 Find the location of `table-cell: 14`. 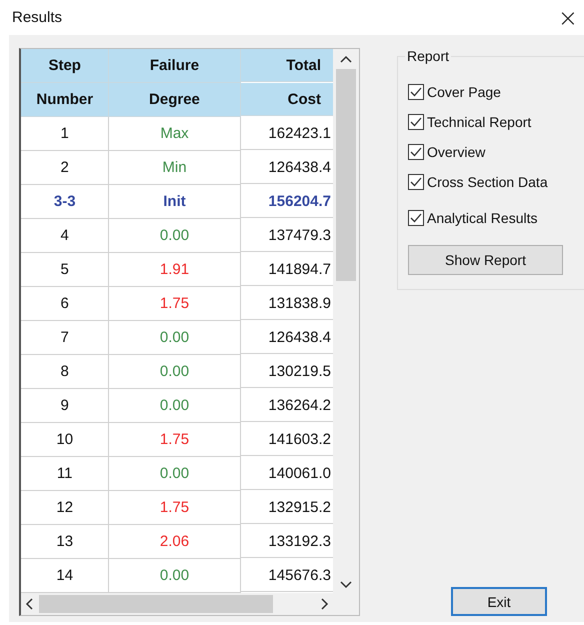

table-cell: 14 is located at coordinates (65, 576).